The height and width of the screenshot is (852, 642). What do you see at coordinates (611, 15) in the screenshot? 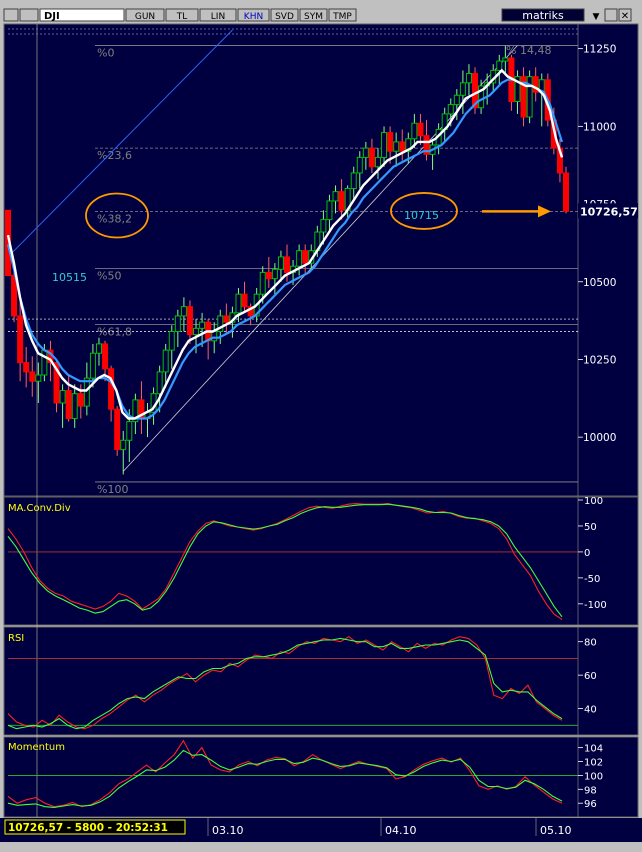
I see `minimize-icon` at bounding box center [611, 15].